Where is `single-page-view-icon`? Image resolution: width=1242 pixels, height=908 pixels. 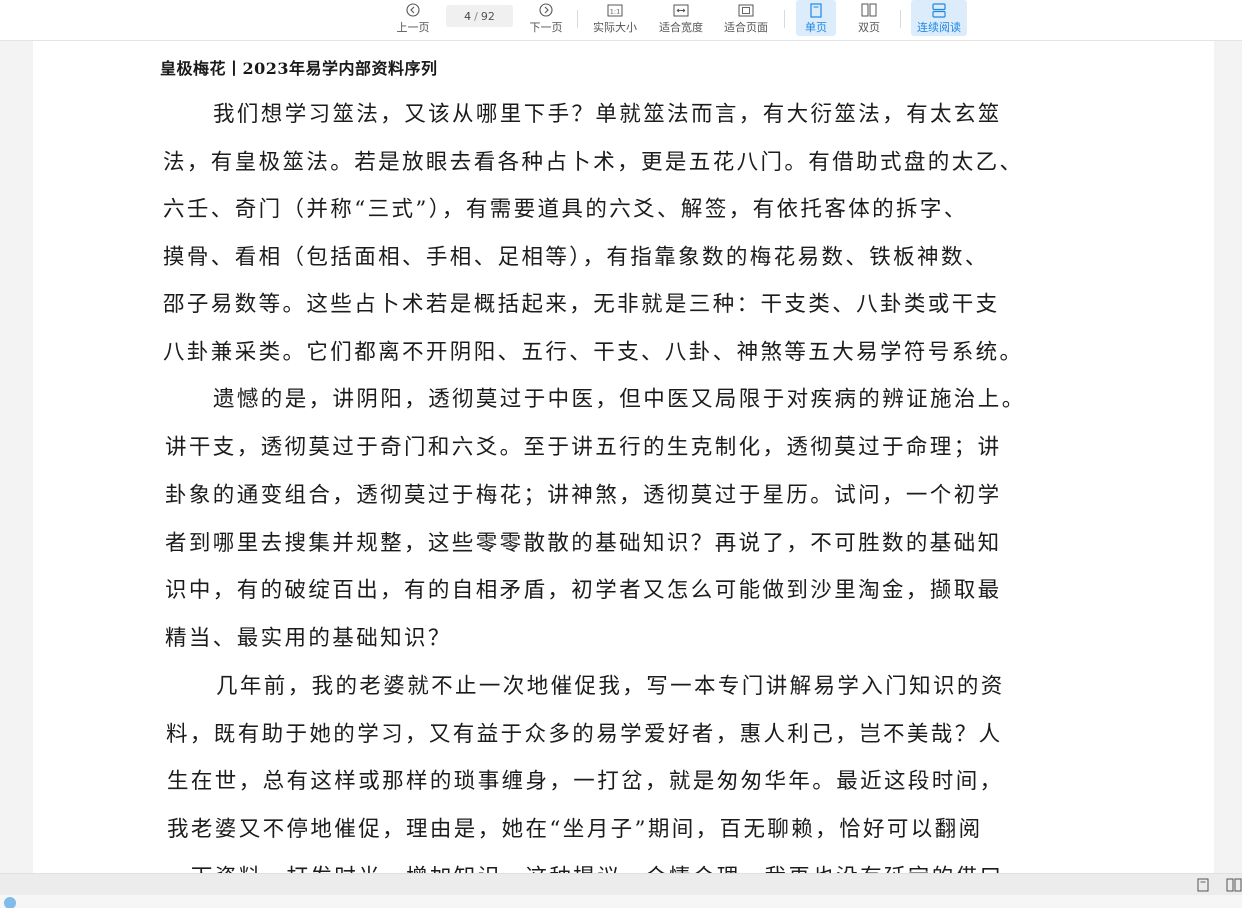
single-page-view-icon is located at coordinates (1203, 885).